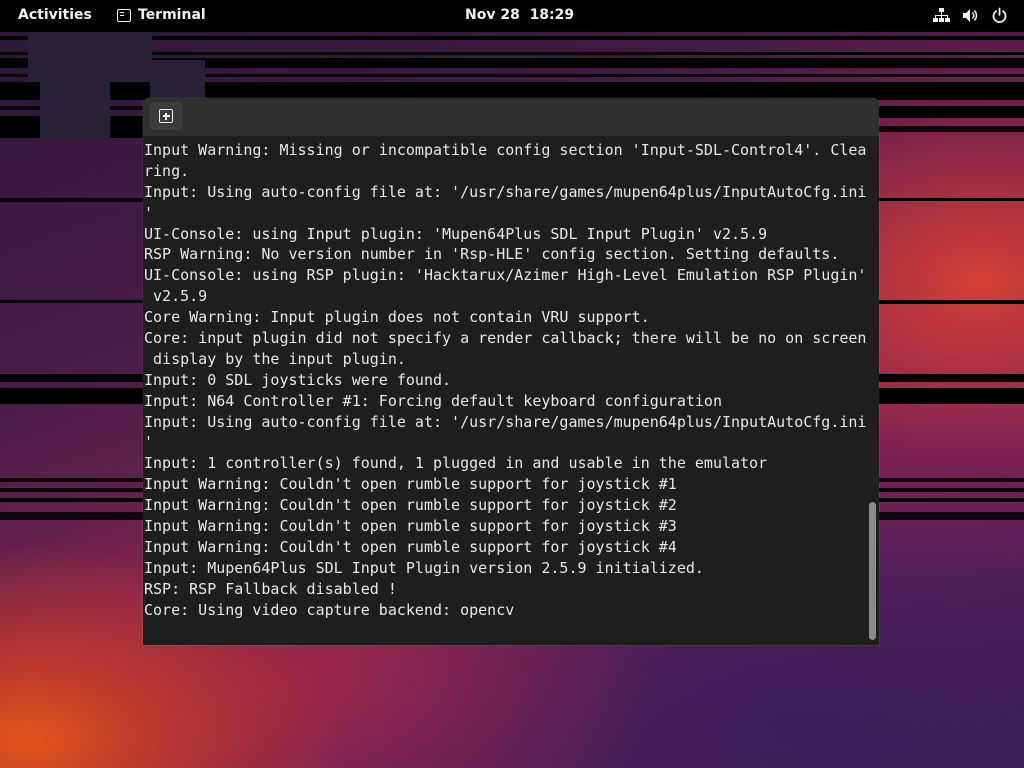 The width and height of the screenshot is (1024, 768). Describe the element at coordinates (167, 170) in the screenshot. I see `terminal-line: ring.` at that location.